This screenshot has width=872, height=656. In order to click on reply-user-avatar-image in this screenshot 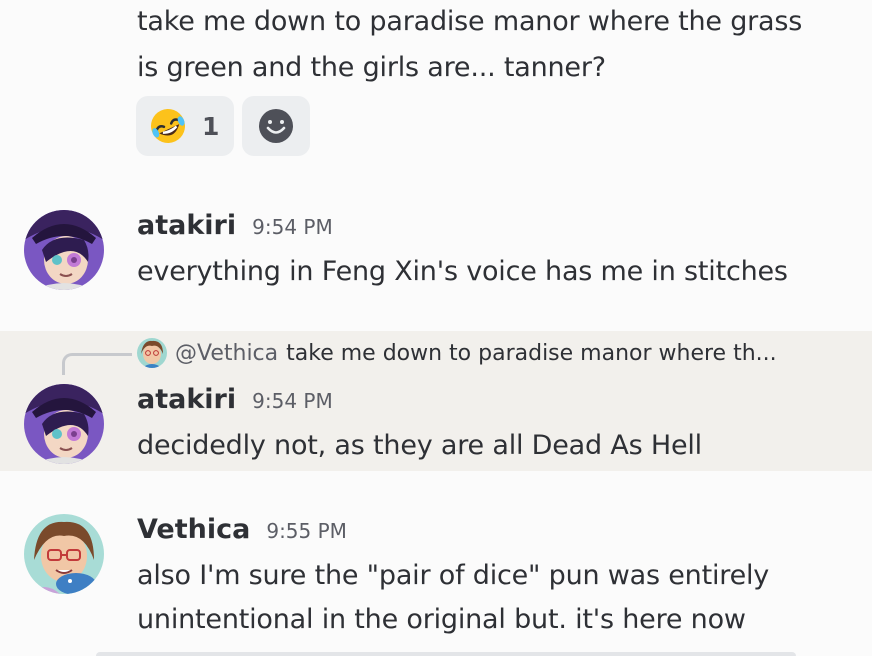, I will do `click(152, 353)`.